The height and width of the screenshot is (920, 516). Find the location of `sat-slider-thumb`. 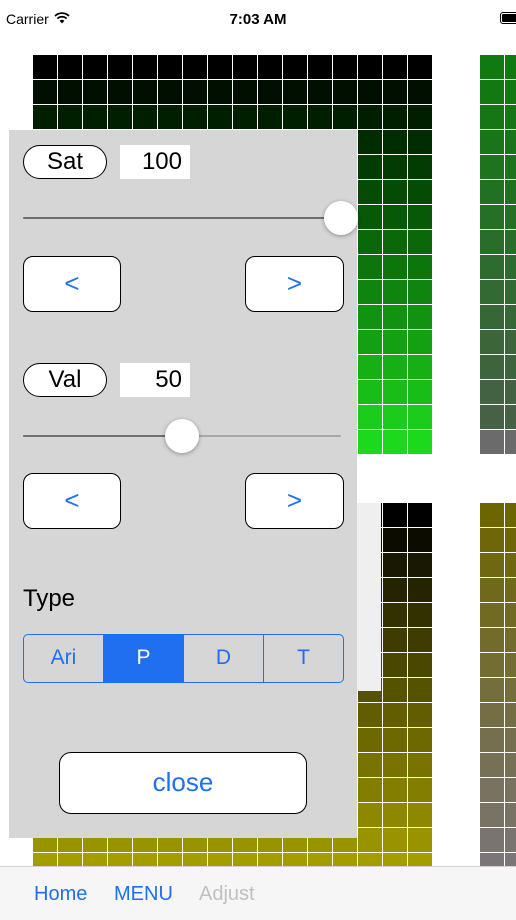

sat-slider-thumb is located at coordinates (341, 218).